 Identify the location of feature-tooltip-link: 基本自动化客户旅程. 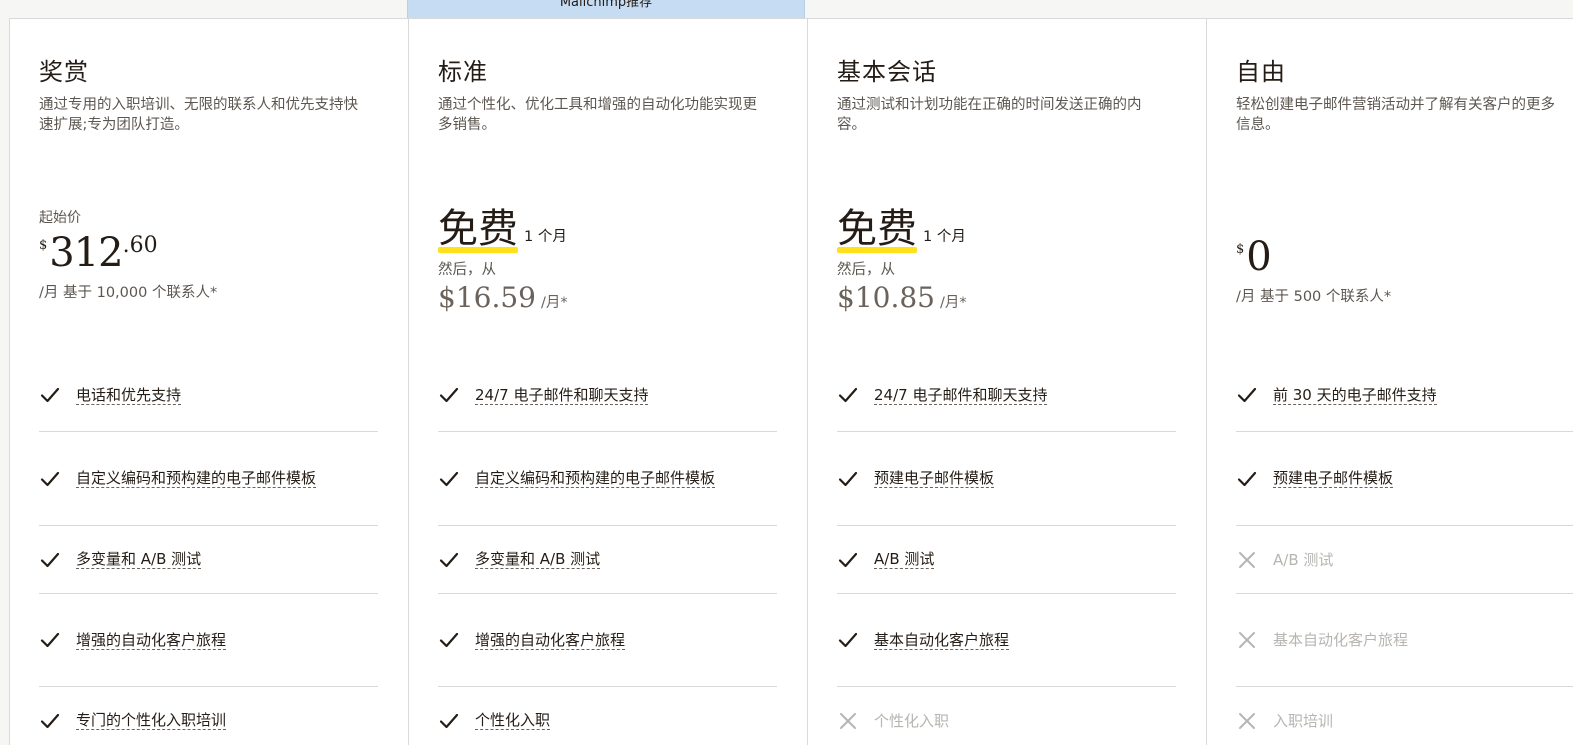
(942, 640).